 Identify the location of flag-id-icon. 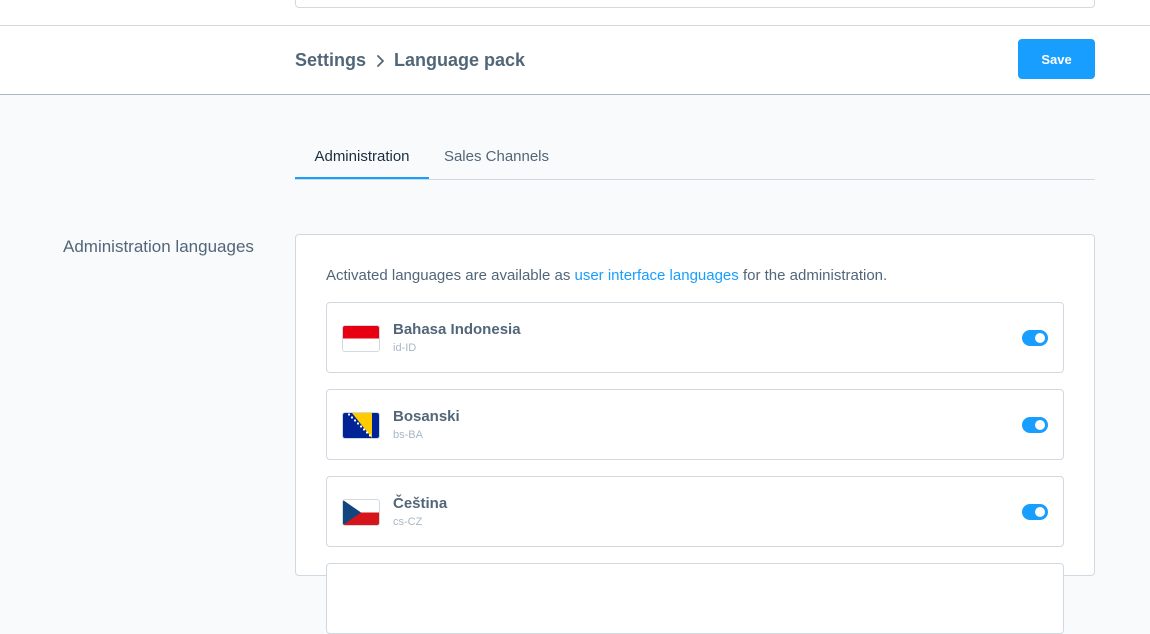
(361, 338).